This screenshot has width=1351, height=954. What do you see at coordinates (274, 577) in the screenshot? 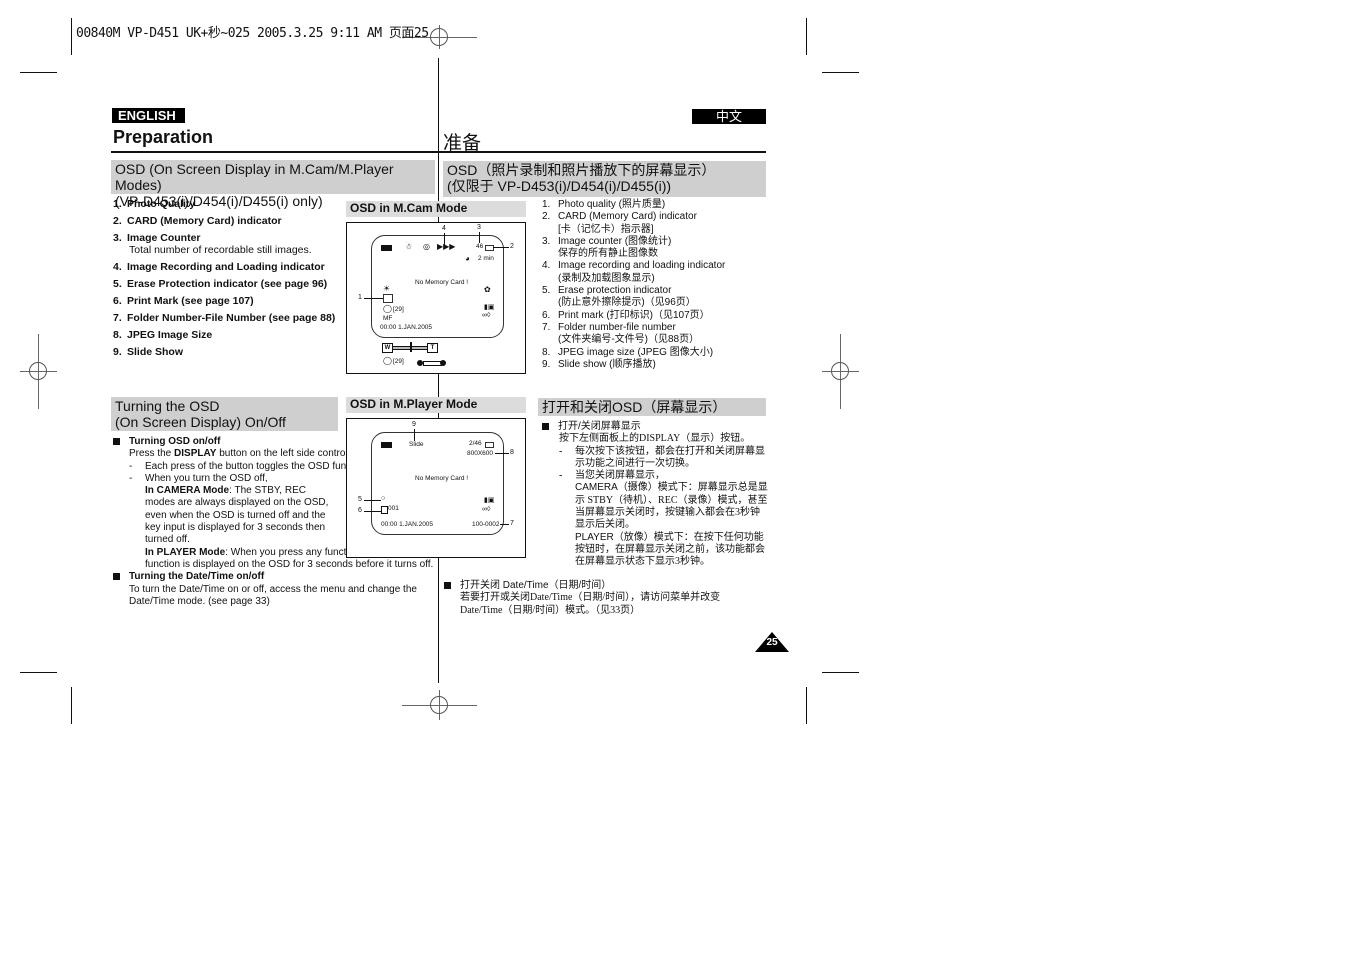
I see `bullet-heading: Turning the Date/Time on/off` at bounding box center [274, 577].